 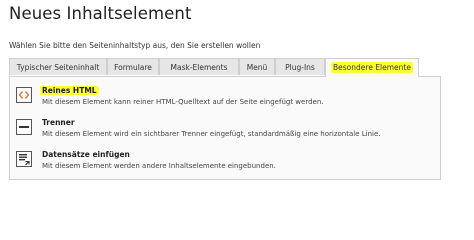 I want to click on tab-formulare: Formulare, so click(x=133, y=66).